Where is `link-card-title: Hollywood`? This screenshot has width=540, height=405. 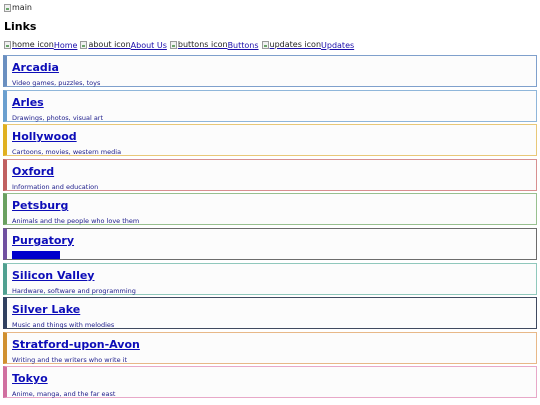 link-card-title: Hollywood is located at coordinates (44, 137).